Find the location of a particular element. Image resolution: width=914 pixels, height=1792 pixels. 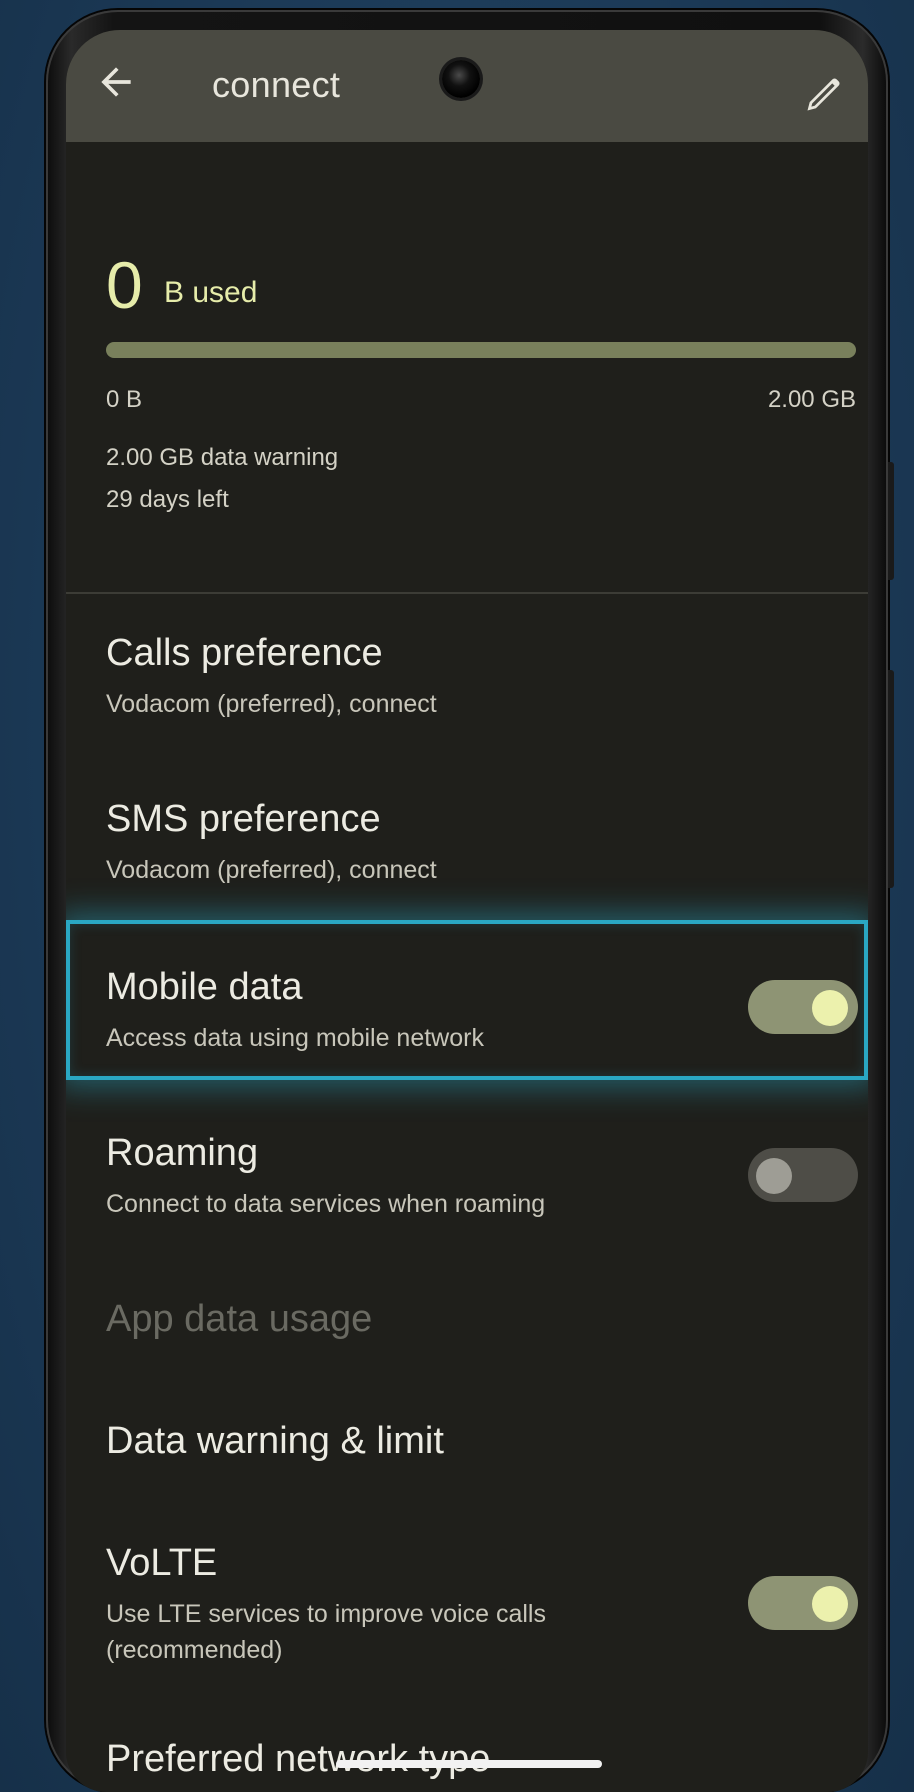

volte-subtitle-line2: (recommended) is located at coordinates (194, 1650).